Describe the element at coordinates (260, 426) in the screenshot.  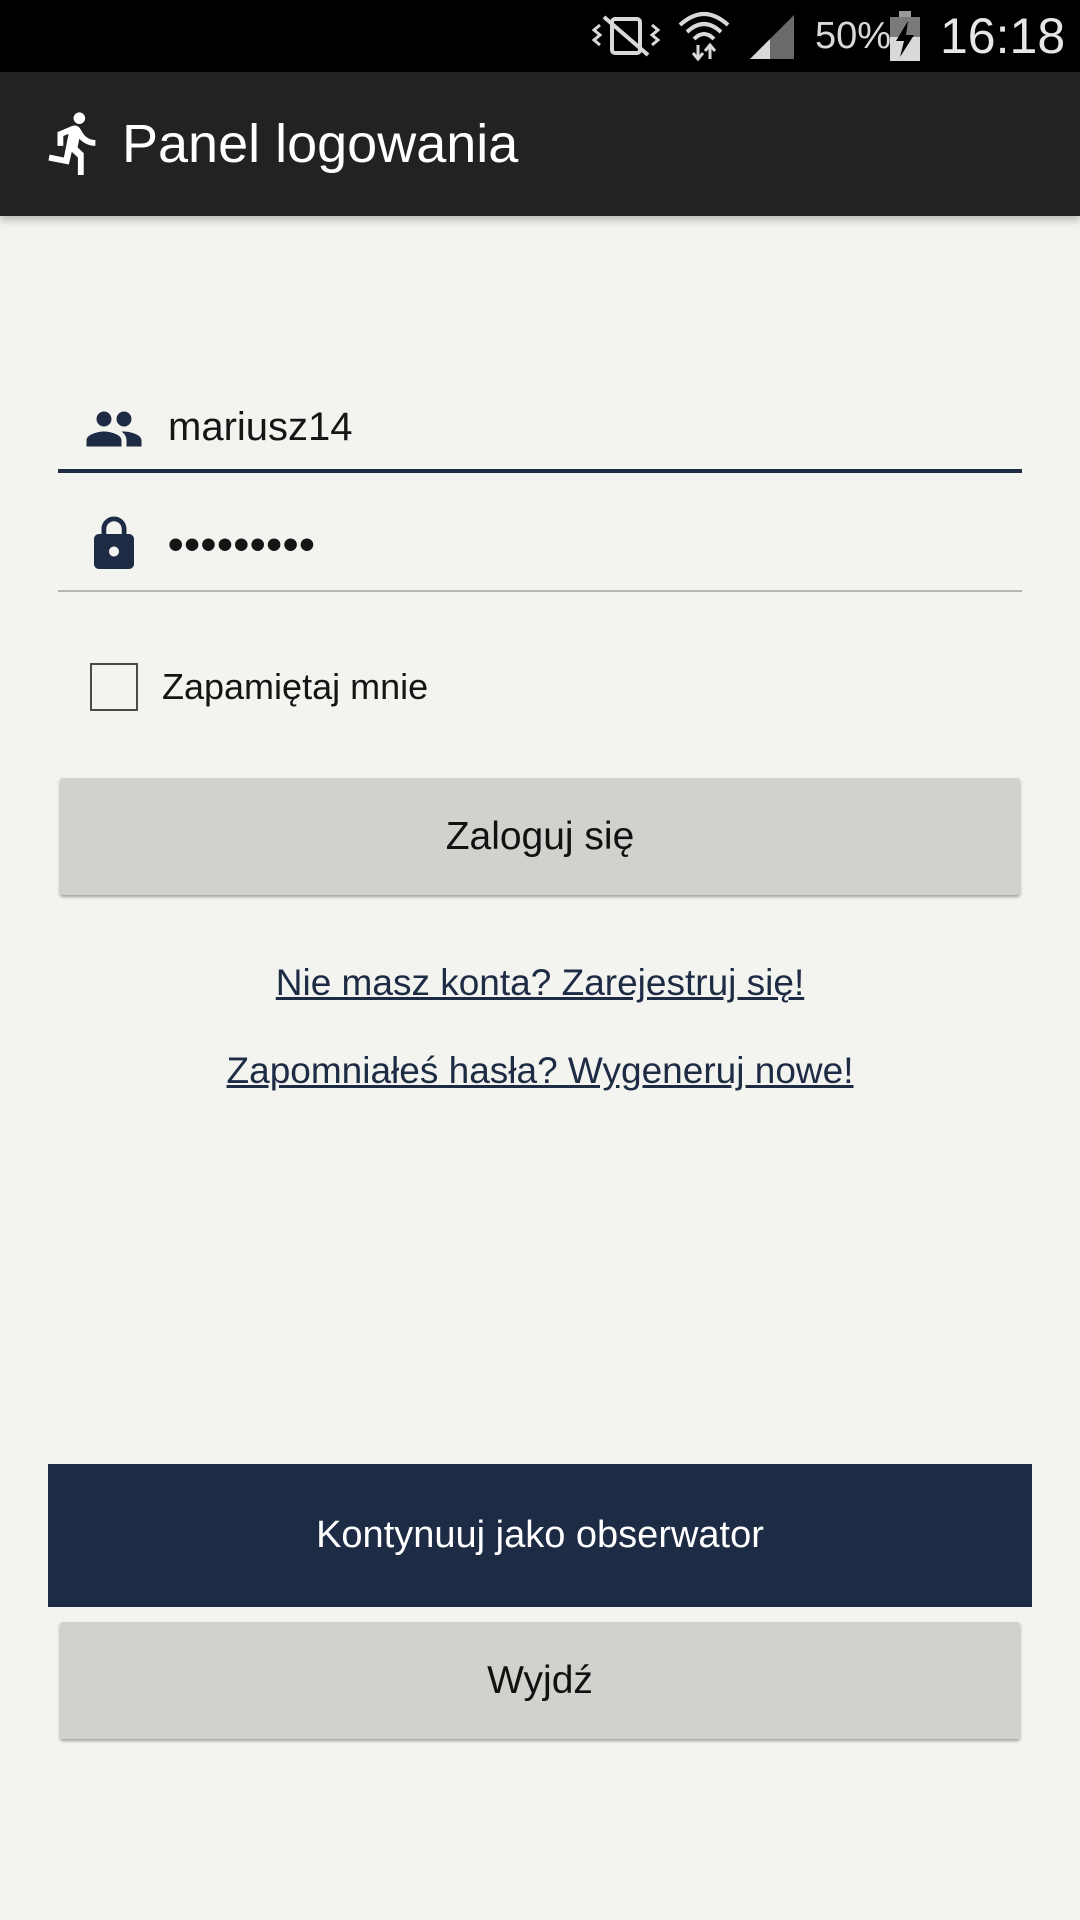
I see `username-value: mariusz14` at that location.